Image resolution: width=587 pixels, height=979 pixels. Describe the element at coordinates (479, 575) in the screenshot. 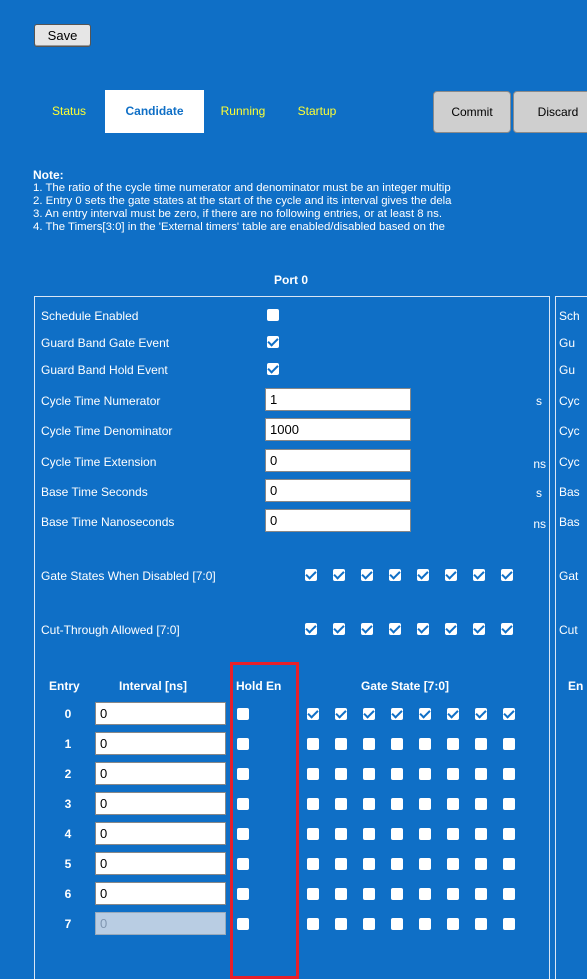

I see `gate-states-when-disabled-bit-1-checkbox` at that location.